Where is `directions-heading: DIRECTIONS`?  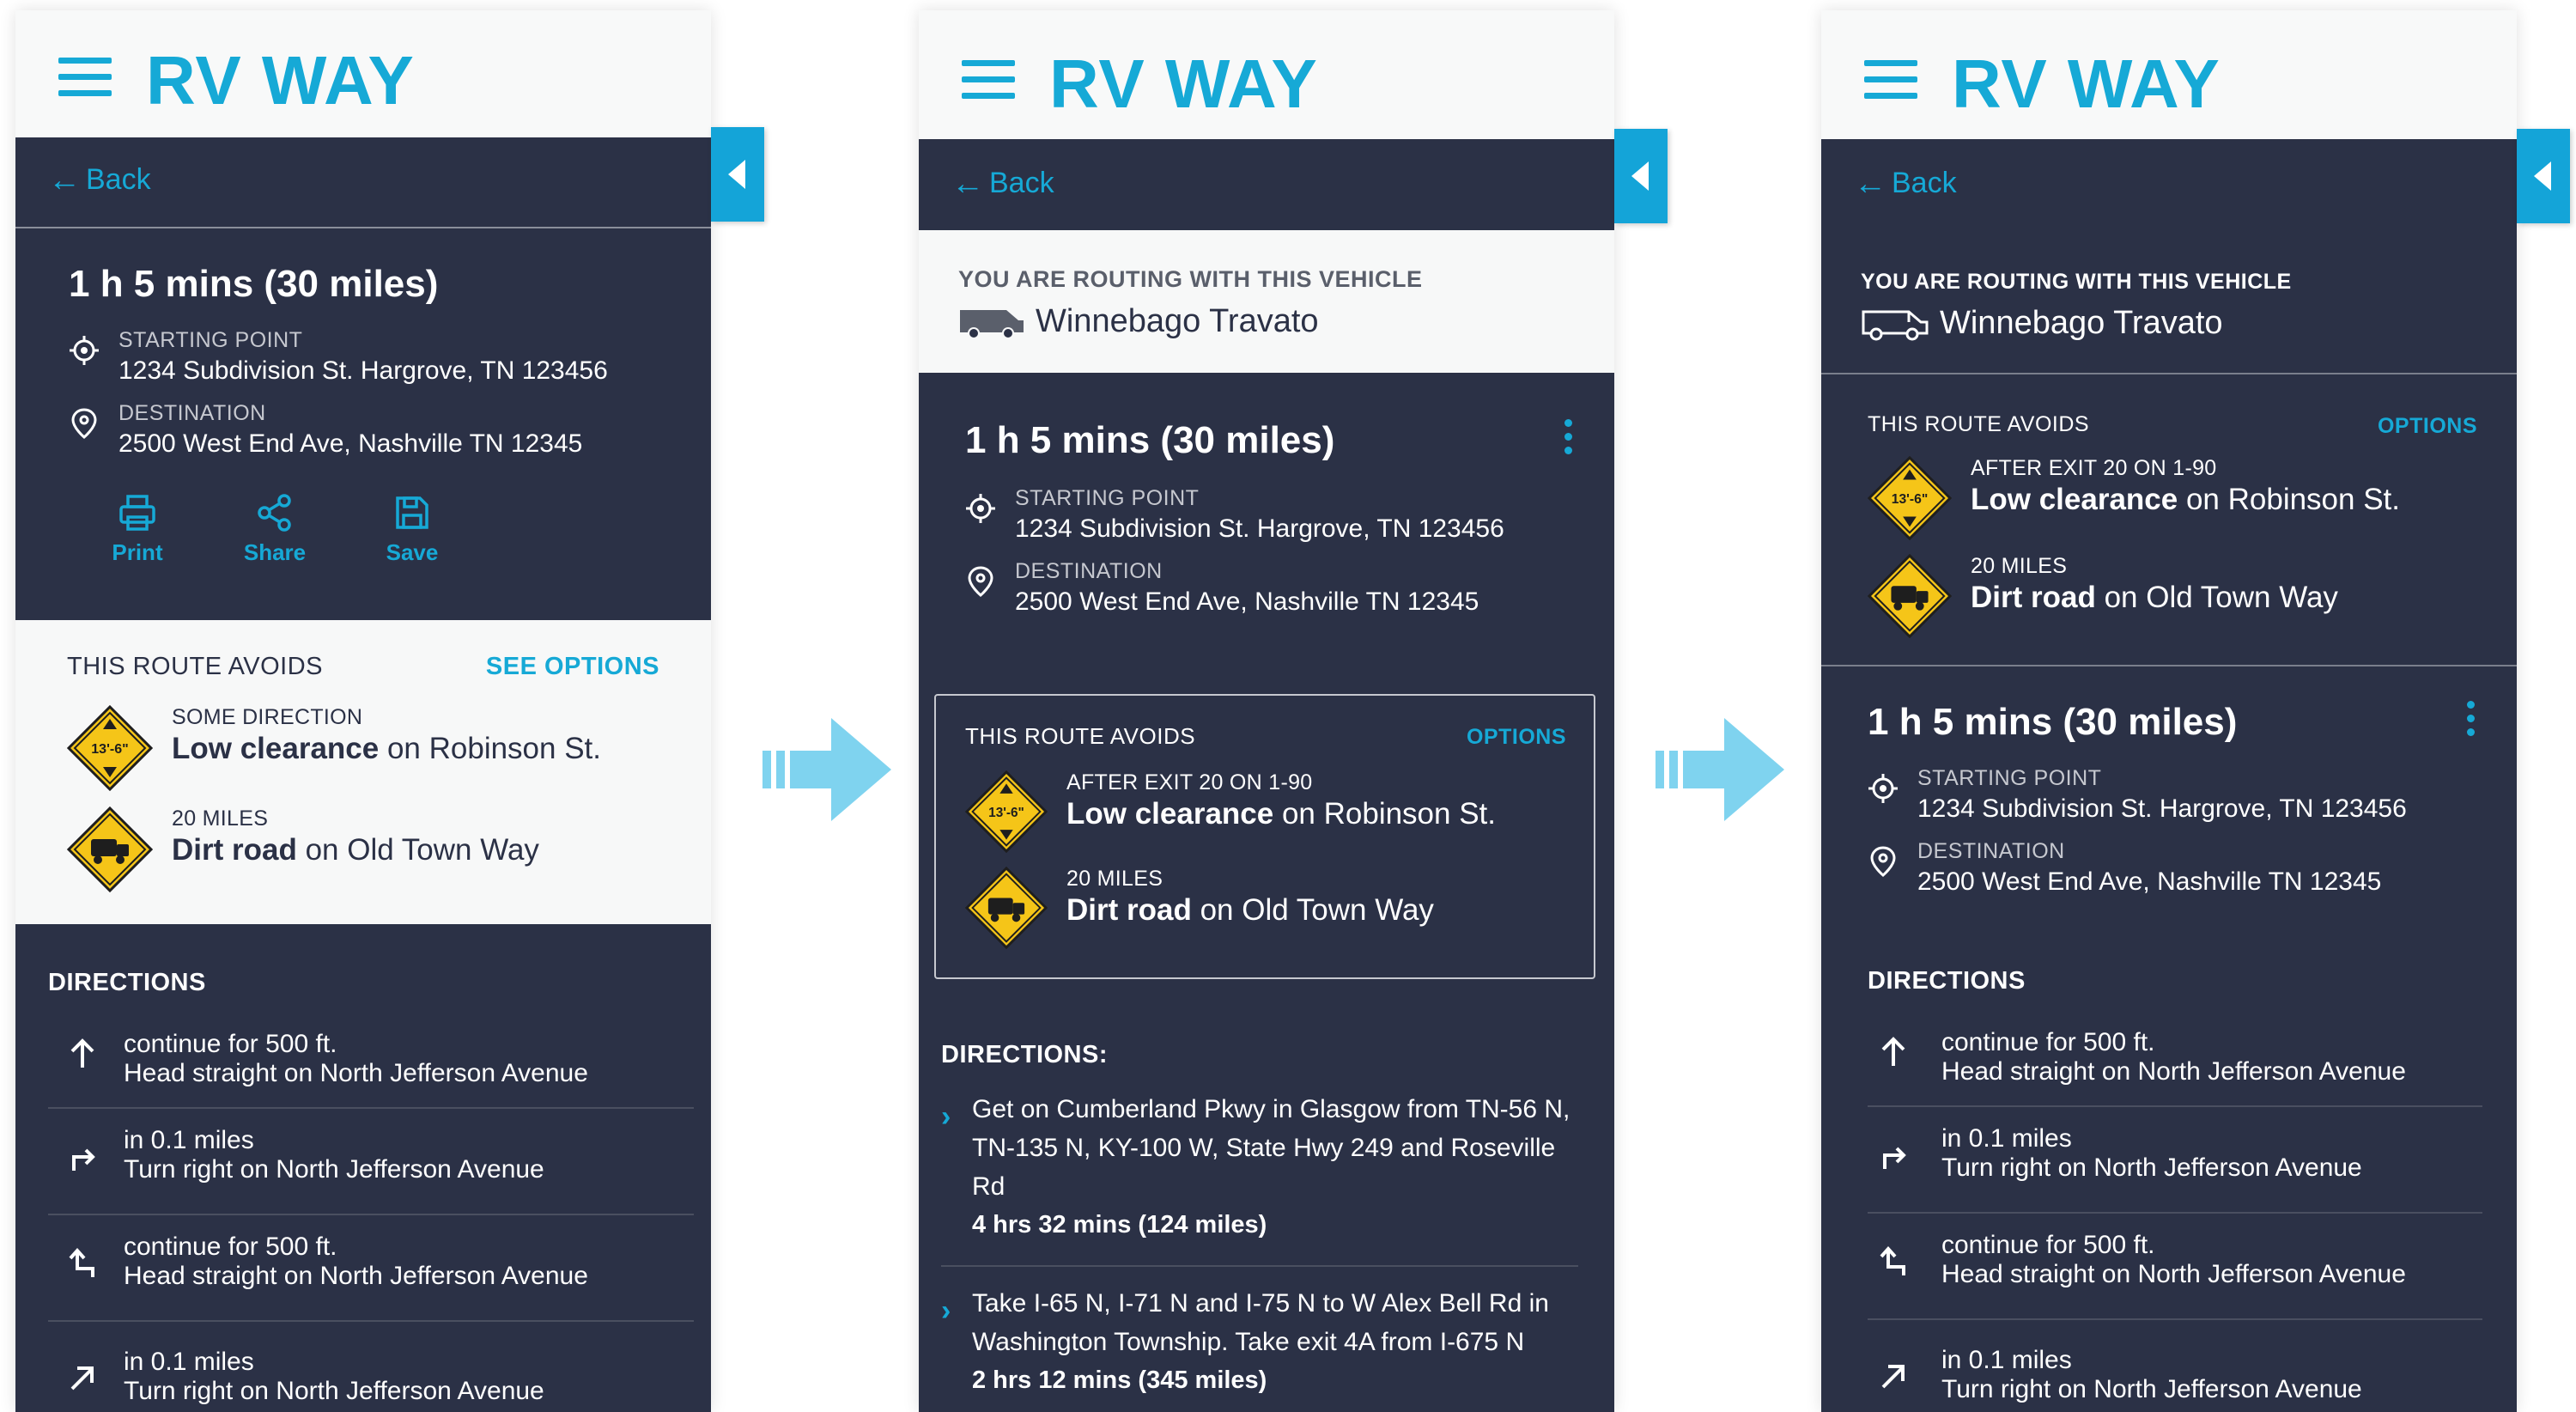 directions-heading: DIRECTIONS is located at coordinates (1947, 981).